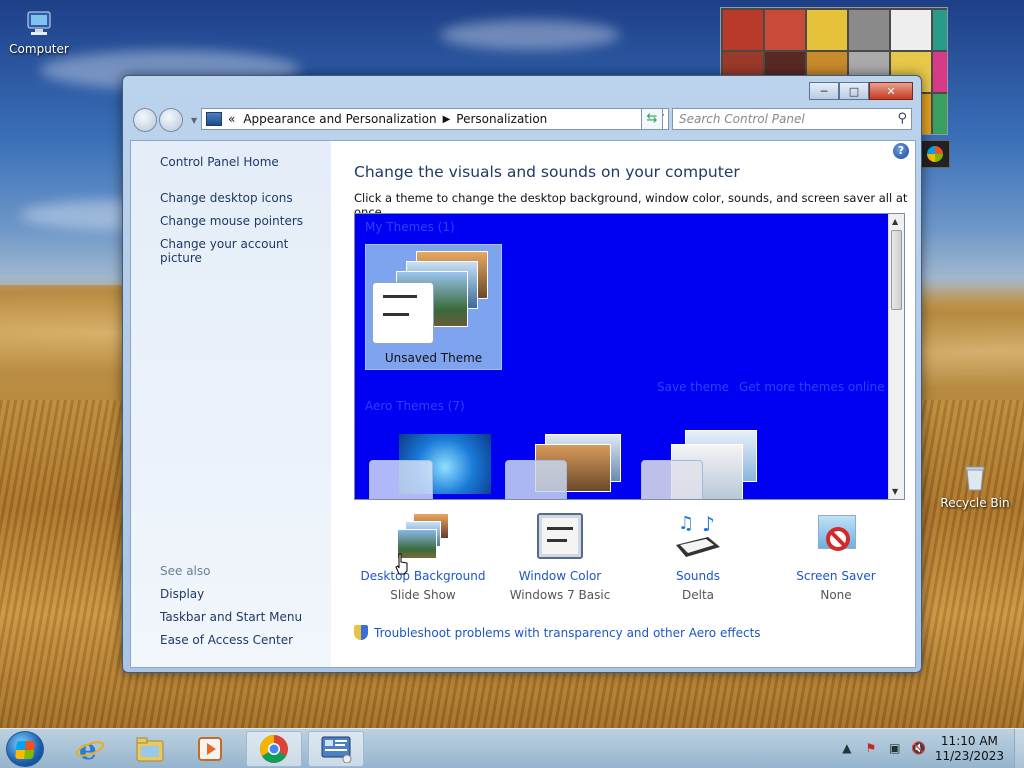  I want to click on control-panel-icon, so click(214, 119).